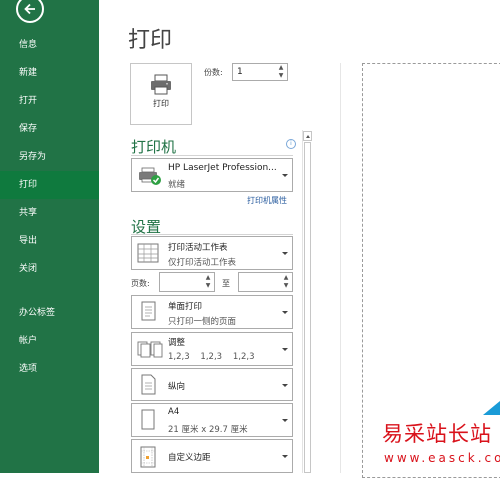 This screenshot has width=500, height=478. Describe the element at coordinates (49, 341) in the screenshot. I see `sidebar-item-account: 帐户` at that location.